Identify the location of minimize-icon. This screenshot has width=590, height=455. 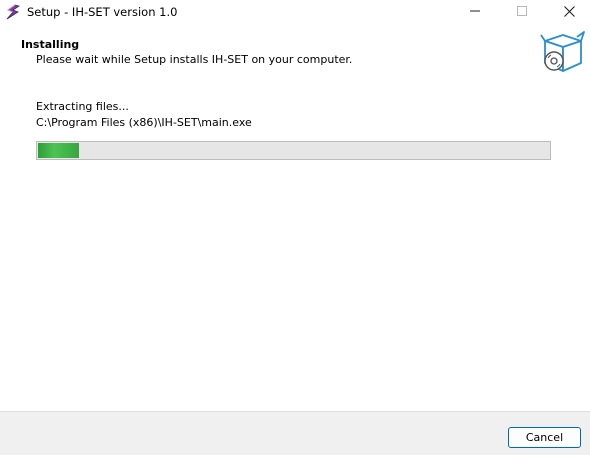
(475, 12).